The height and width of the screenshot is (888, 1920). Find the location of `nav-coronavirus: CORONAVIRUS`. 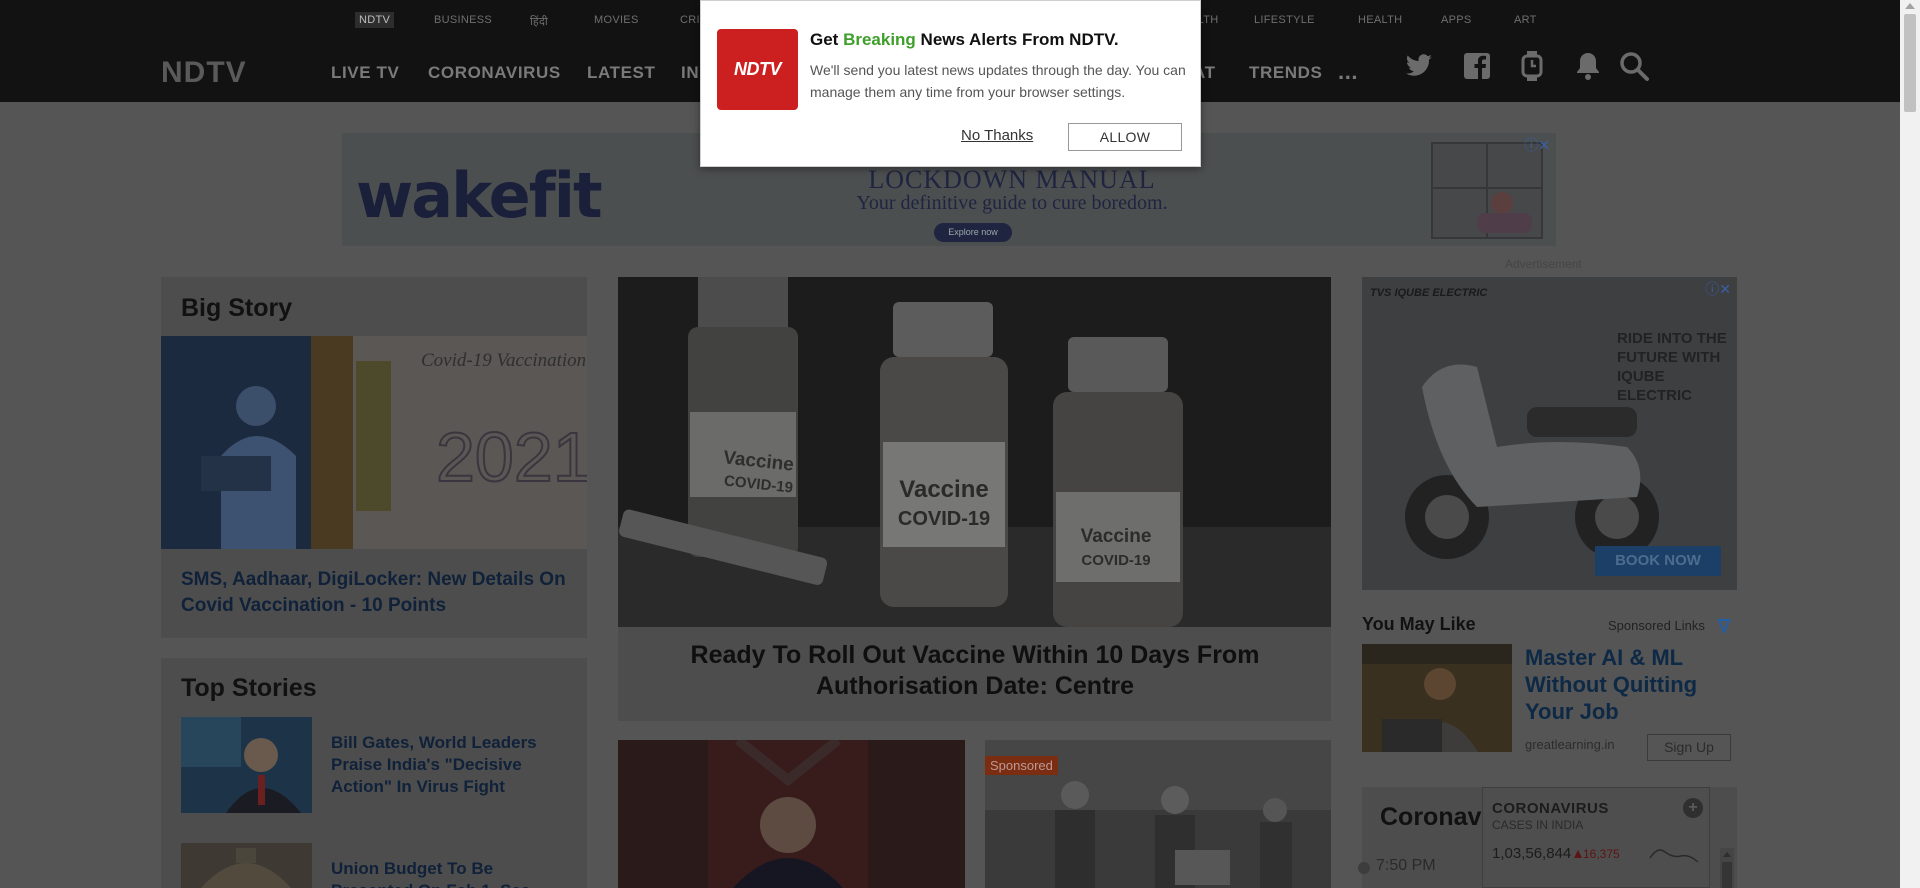

nav-coronavirus: CORONAVIRUS is located at coordinates (494, 73).